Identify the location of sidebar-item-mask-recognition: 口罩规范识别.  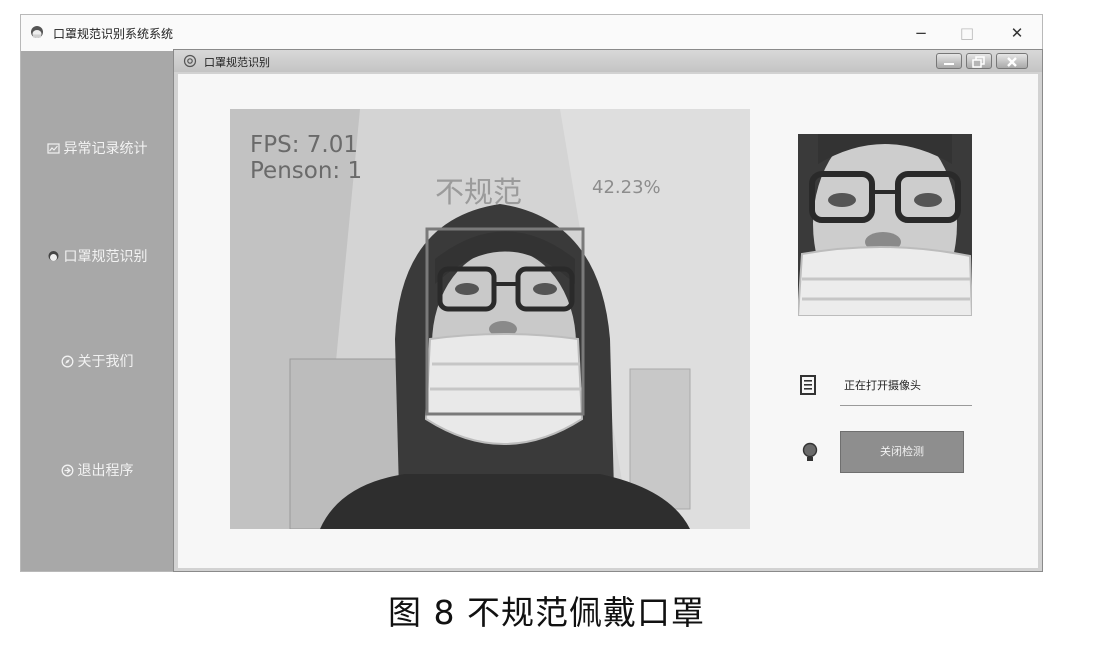
(97, 256).